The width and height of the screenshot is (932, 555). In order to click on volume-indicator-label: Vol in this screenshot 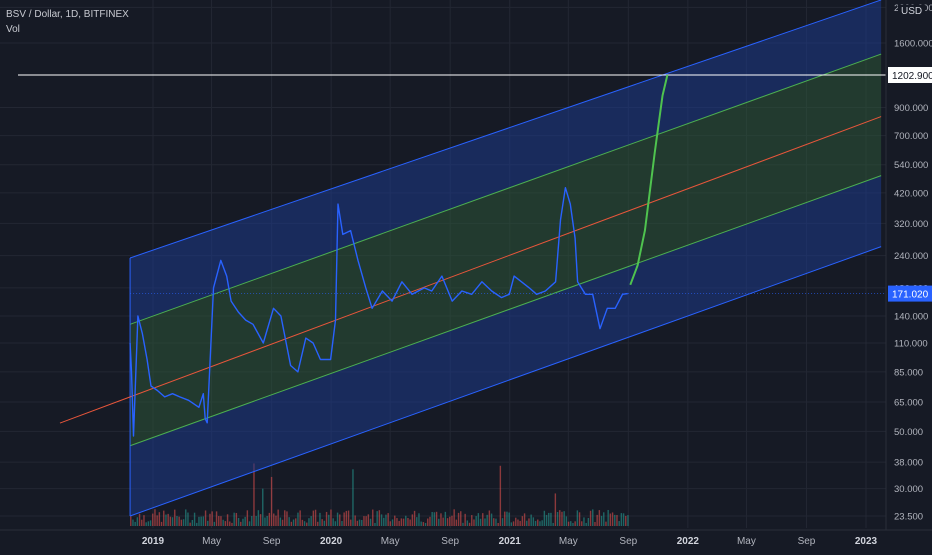, I will do `click(67, 29)`.